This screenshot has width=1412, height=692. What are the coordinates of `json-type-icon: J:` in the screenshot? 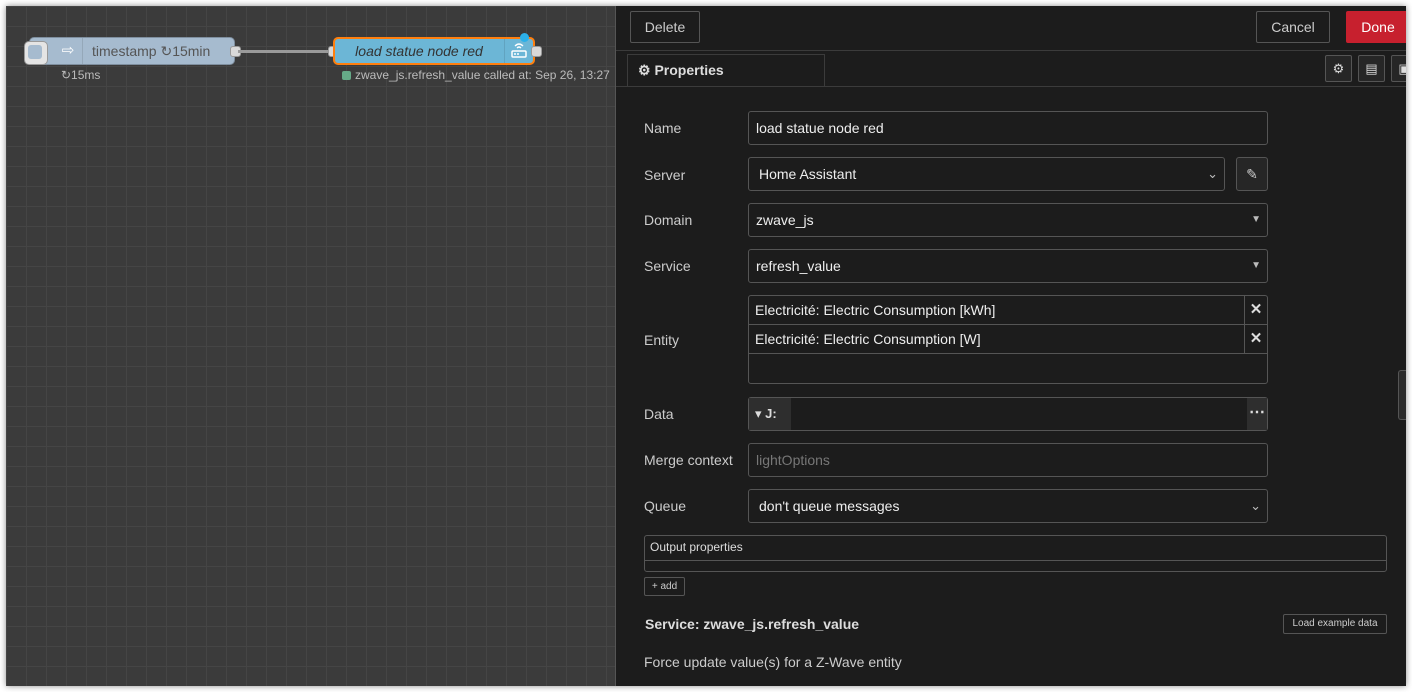 It's located at (771, 413).